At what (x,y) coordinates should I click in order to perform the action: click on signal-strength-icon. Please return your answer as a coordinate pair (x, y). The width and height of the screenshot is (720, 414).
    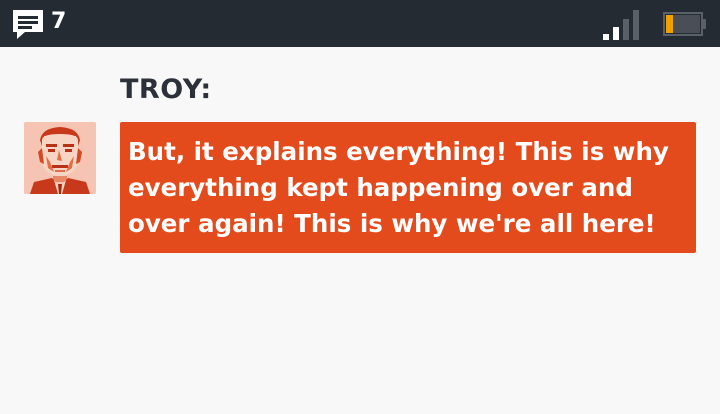
    Looking at the image, I should click on (621, 25).